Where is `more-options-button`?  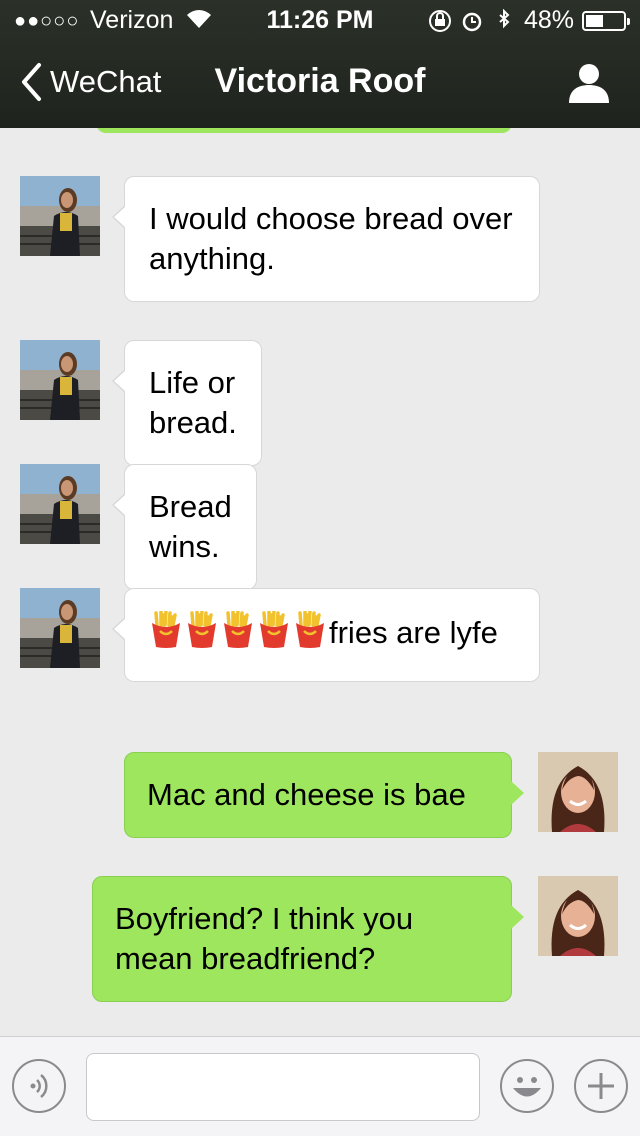
more-options-button is located at coordinates (601, 1086).